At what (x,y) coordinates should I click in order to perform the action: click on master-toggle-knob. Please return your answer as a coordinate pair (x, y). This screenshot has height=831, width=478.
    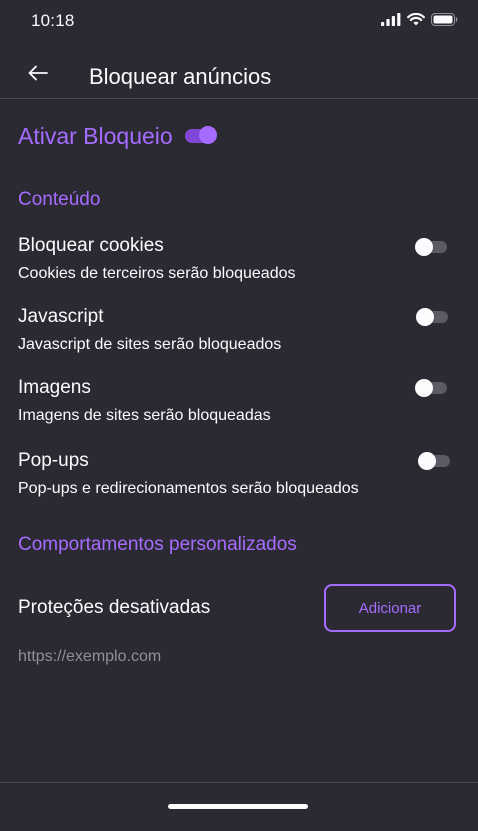
    Looking at the image, I should click on (207, 135).